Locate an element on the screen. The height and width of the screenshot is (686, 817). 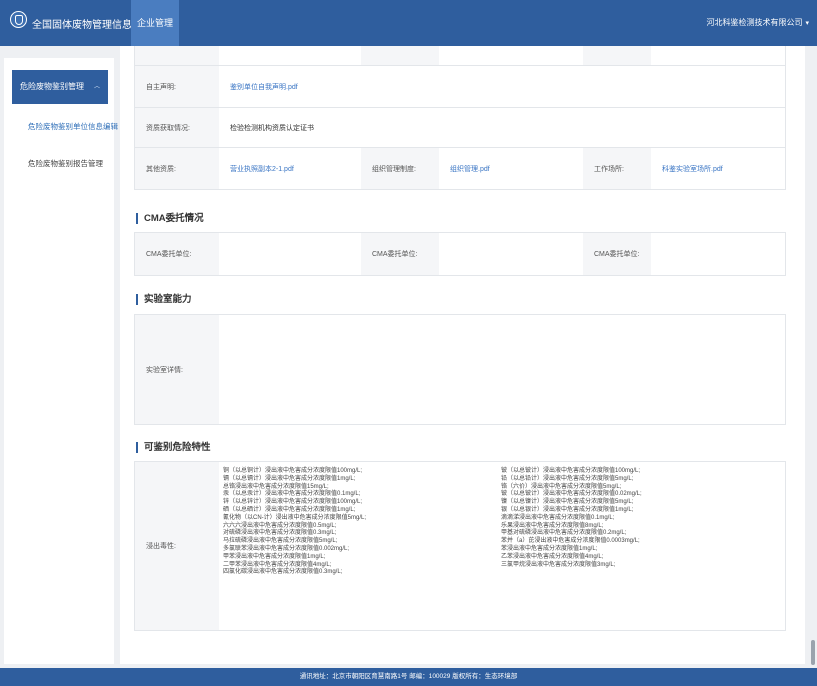
hazard-item: 银（以总银计）浸出液中危害成分浓度限值1mg/L; is located at coordinates (567, 509).